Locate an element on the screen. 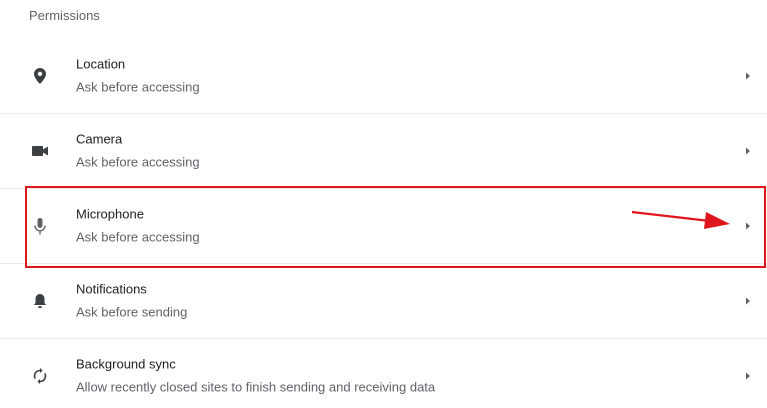 This screenshot has width=767, height=408. microphone-icon is located at coordinates (40, 226).